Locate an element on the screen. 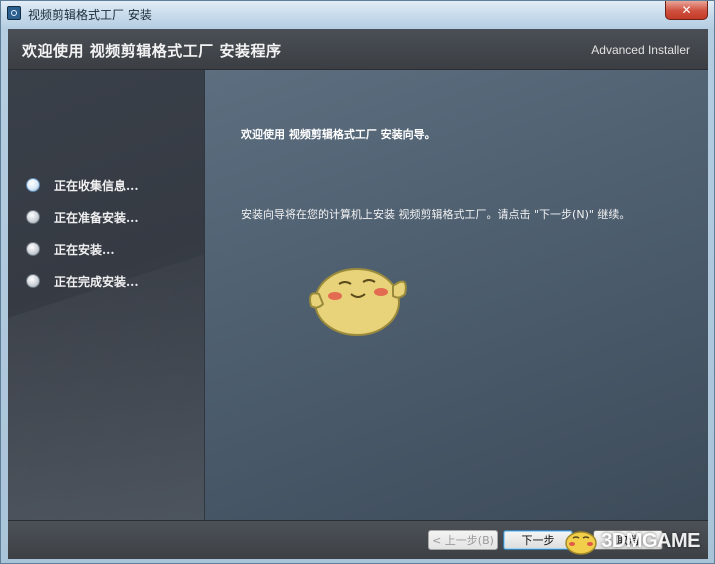 The image size is (715, 564). watermark-mascot-icon is located at coordinates (581, 543).